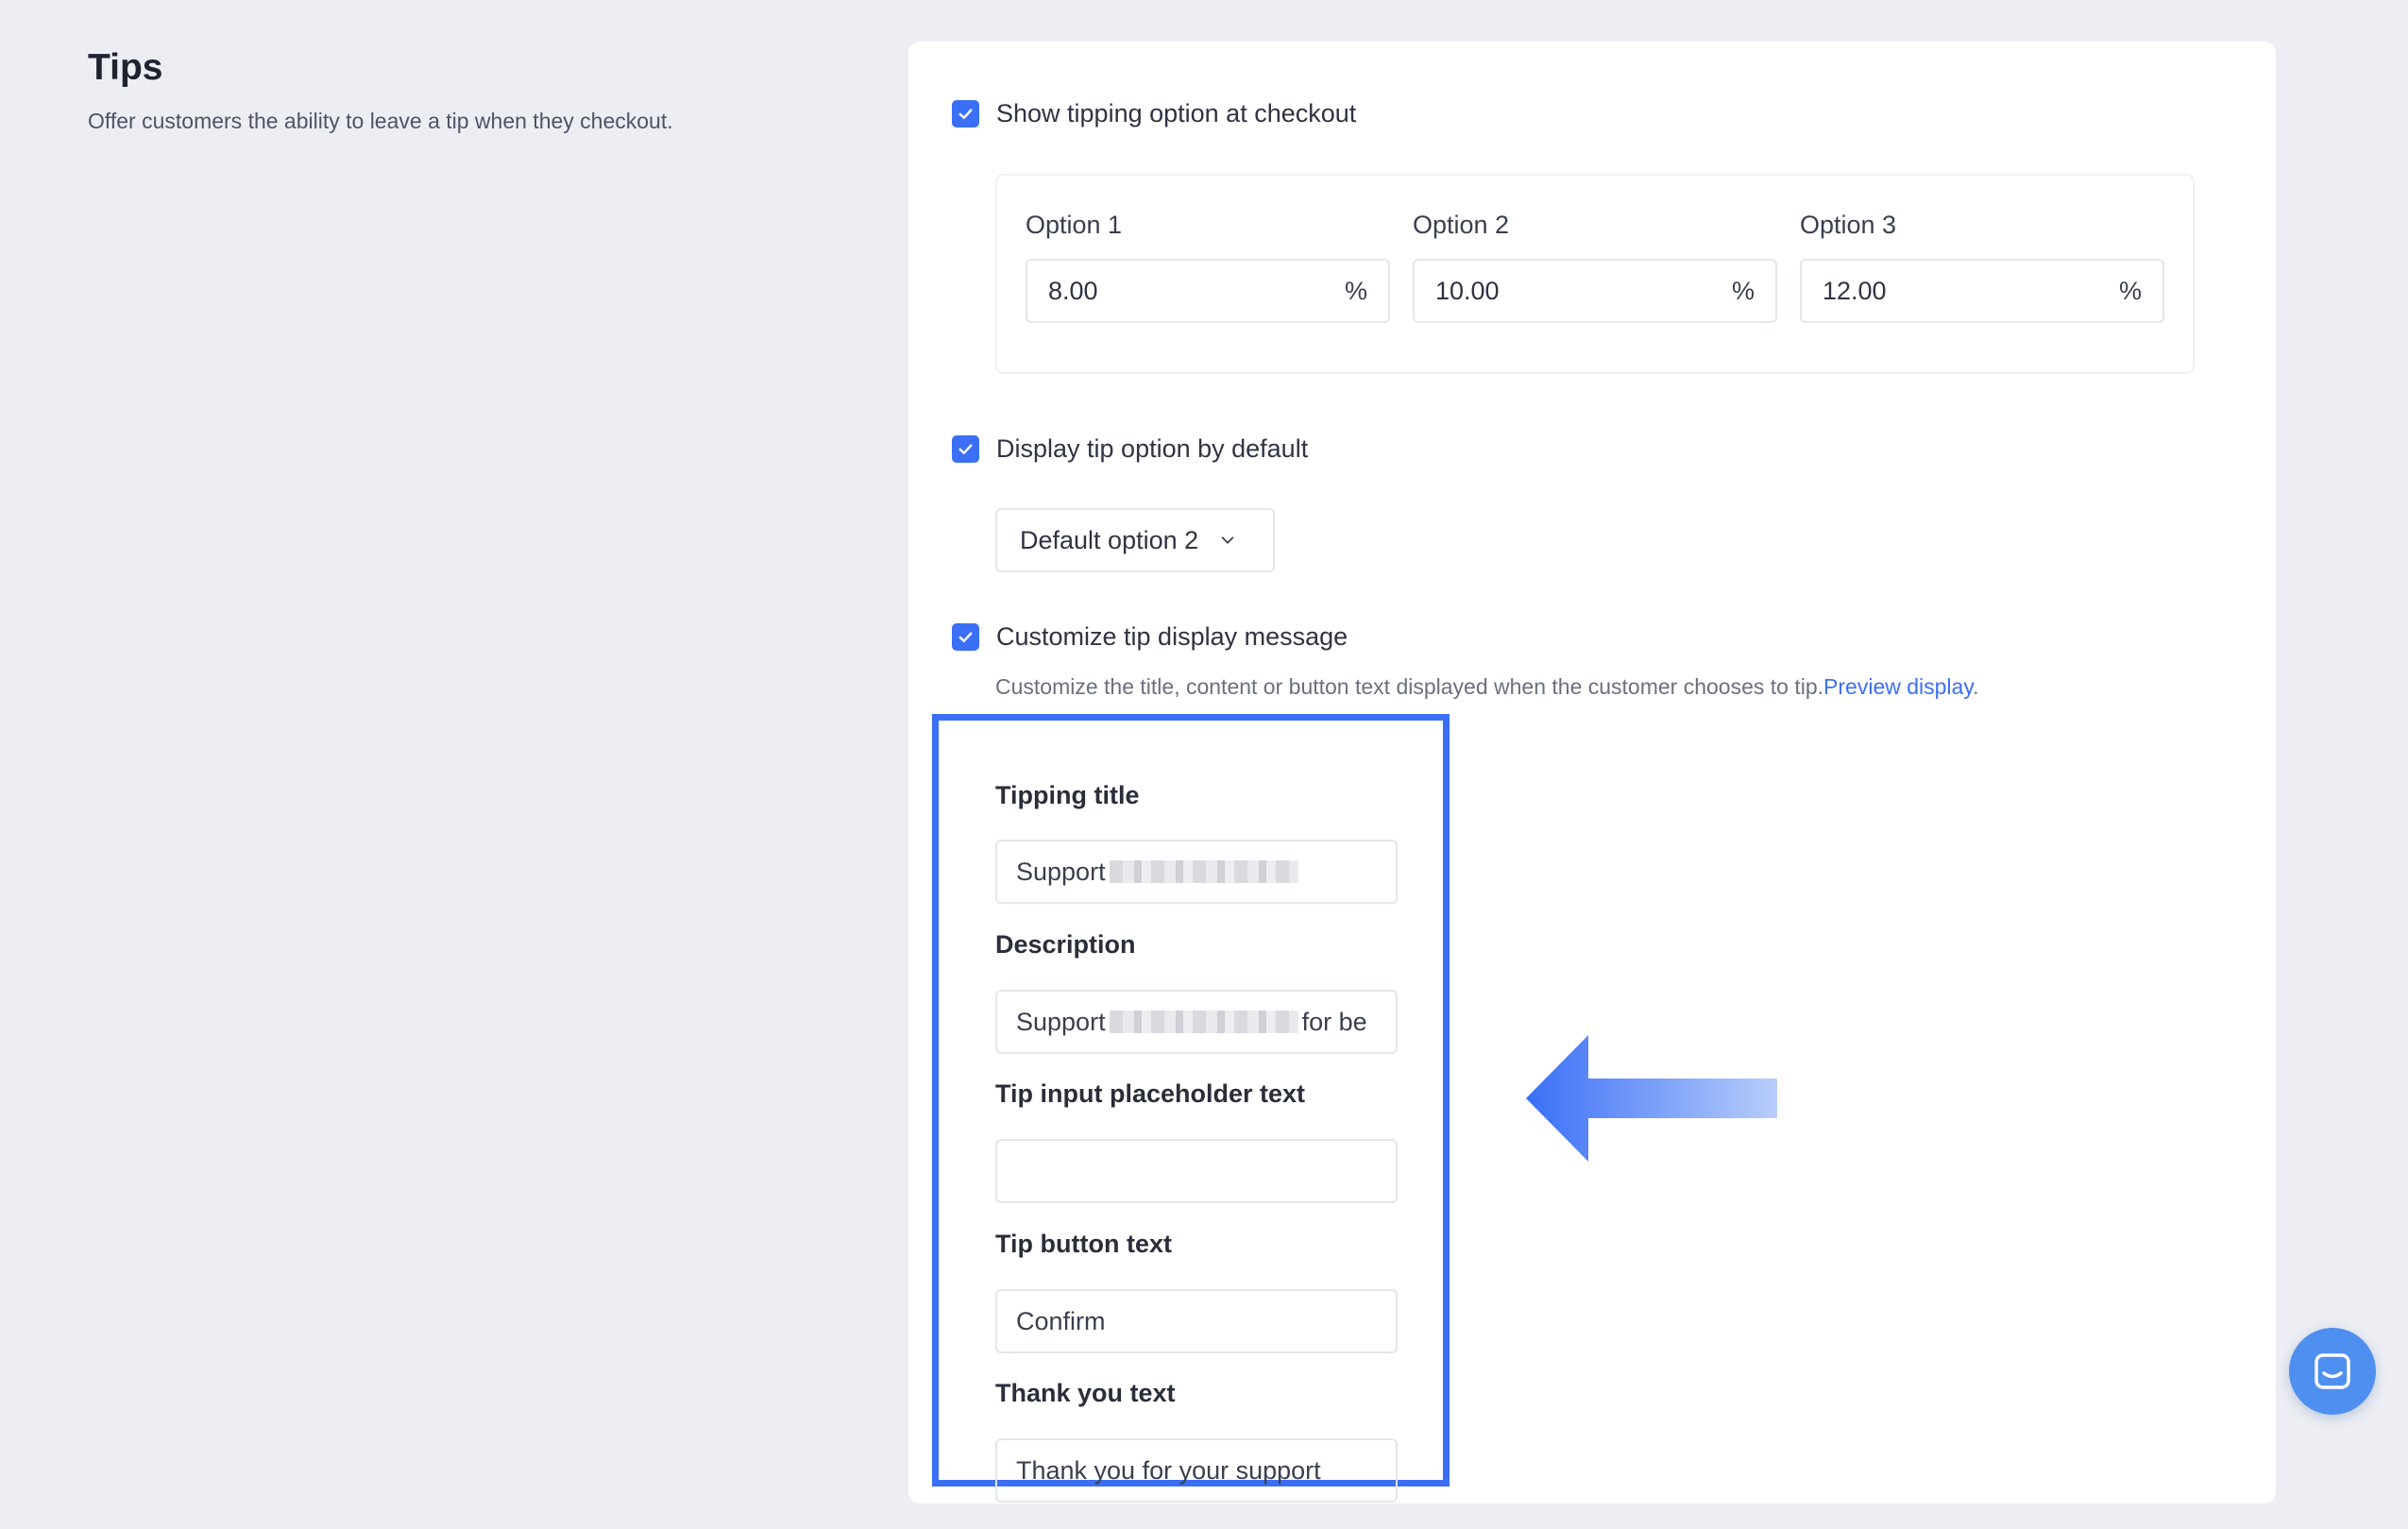 Image resolution: width=2408 pixels, height=1529 pixels. I want to click on tip-option-3-input: 12.00 %, so click(1982, 291).